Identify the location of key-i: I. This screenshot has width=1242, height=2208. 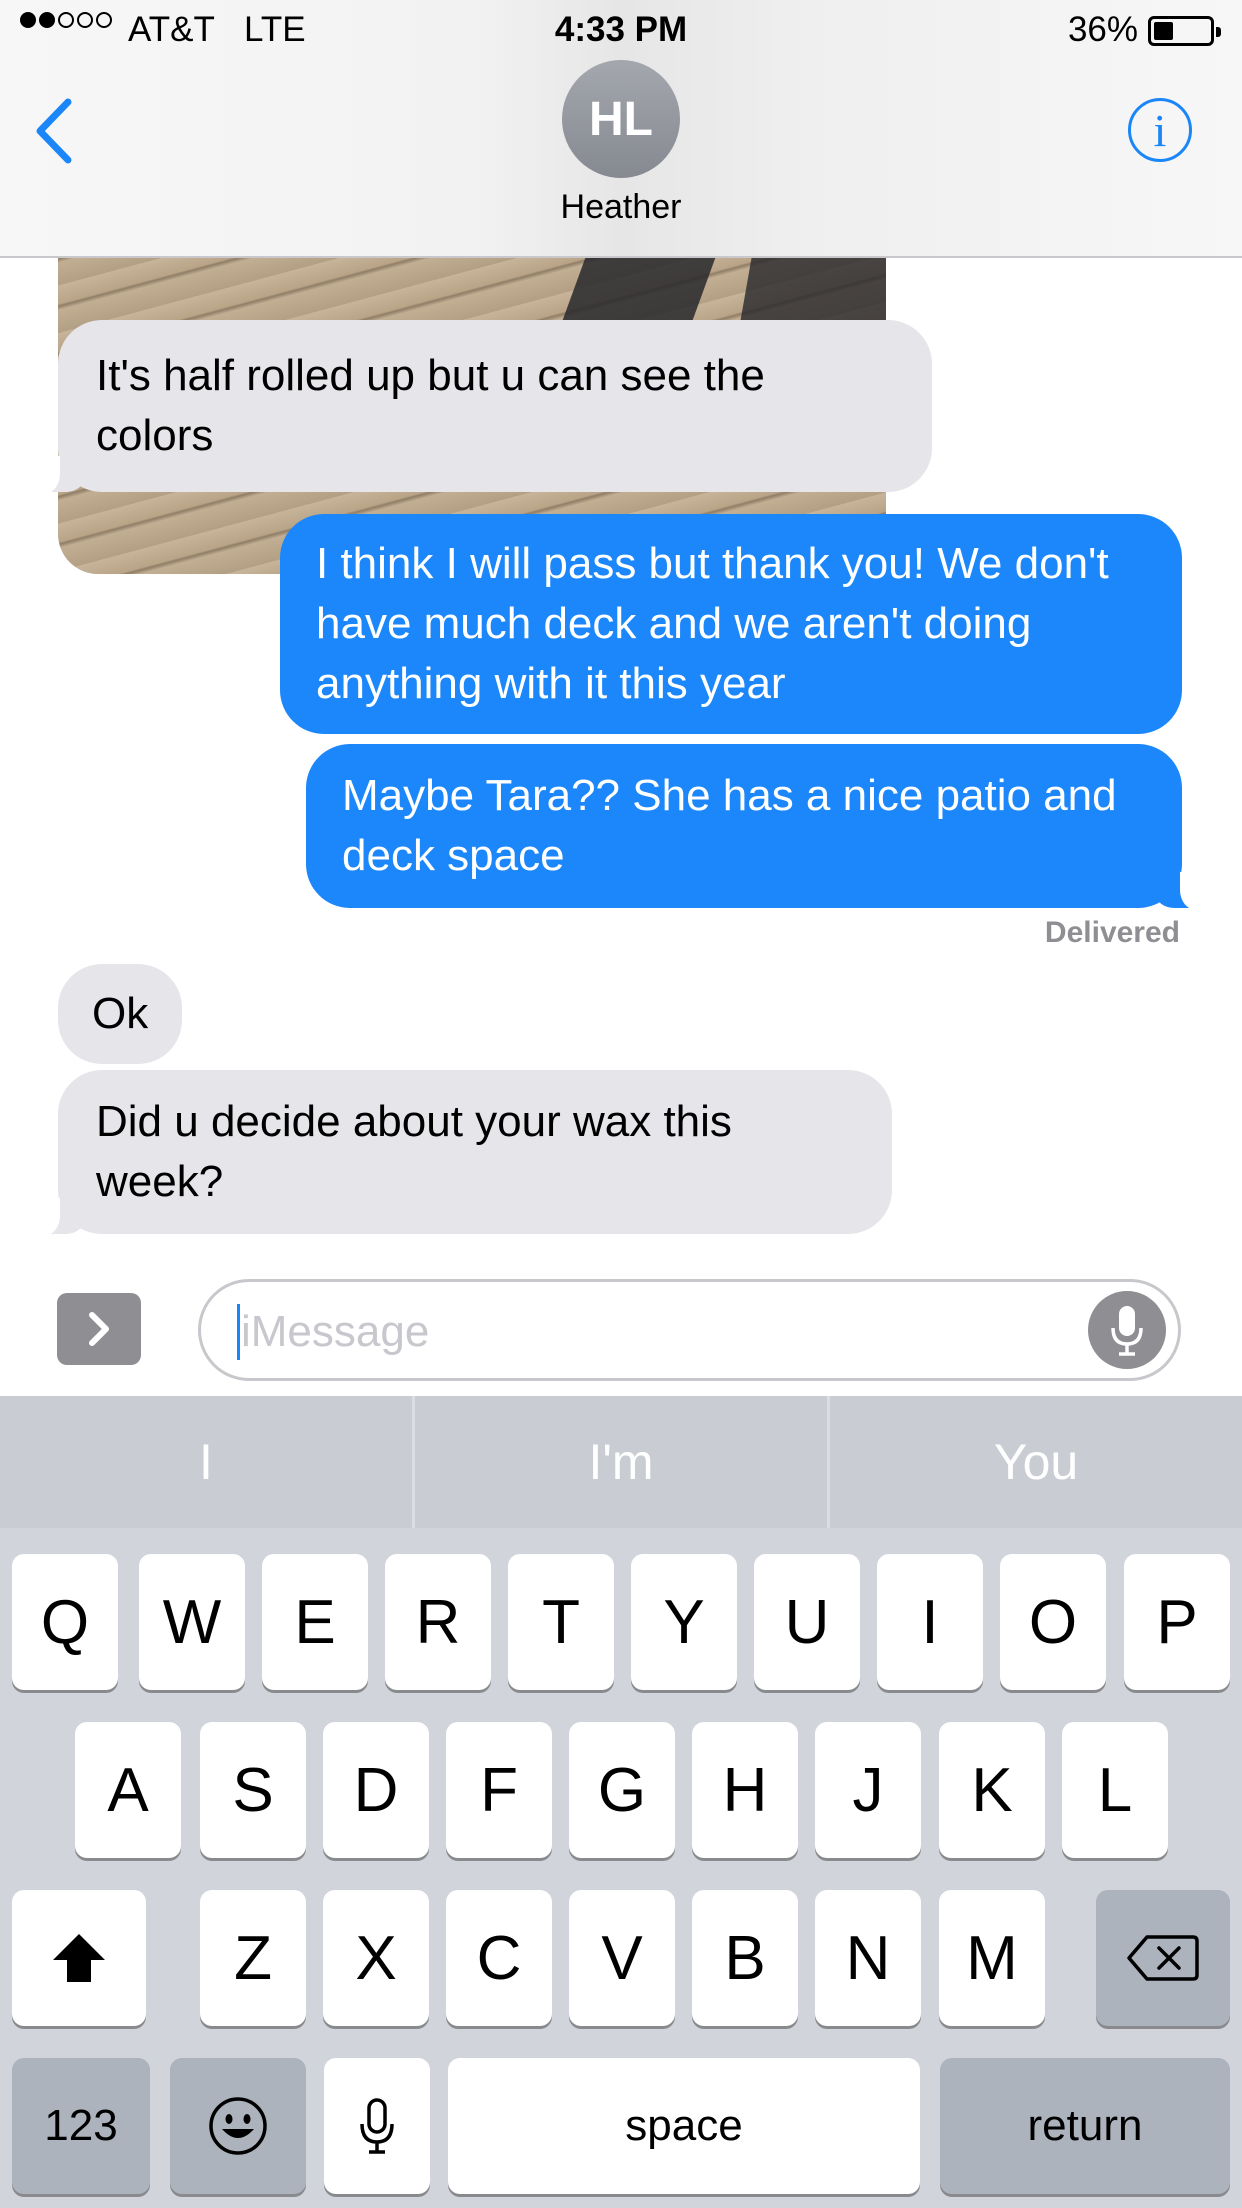
(930, 1622).